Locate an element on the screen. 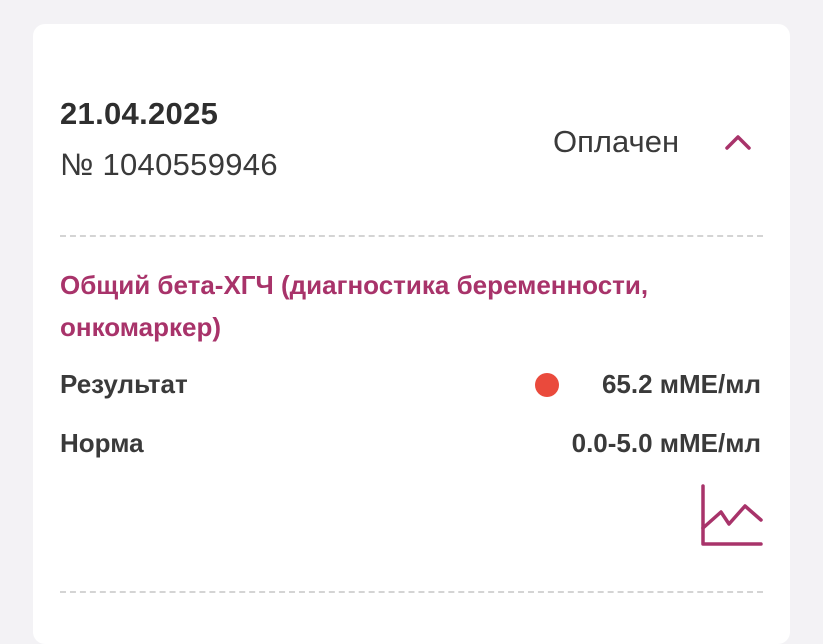  result-status-indicator is located at coordinates (547, 385).